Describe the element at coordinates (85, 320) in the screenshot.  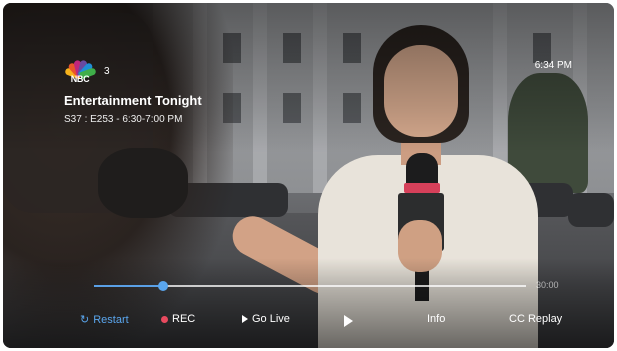
I see `restart-icon: ↻` at that location.